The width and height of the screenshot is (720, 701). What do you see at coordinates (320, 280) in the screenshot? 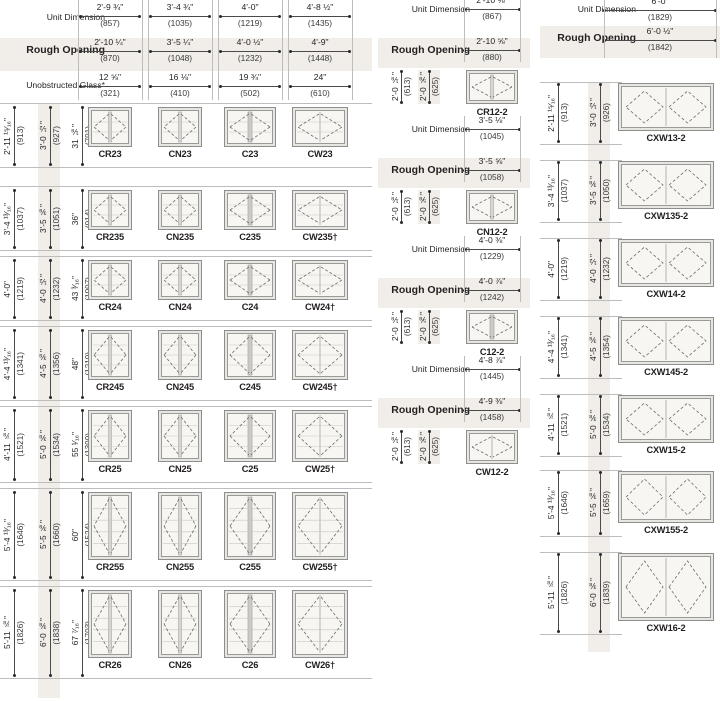
I see `window-icon-CW24†` at bounding box center [320, 280].